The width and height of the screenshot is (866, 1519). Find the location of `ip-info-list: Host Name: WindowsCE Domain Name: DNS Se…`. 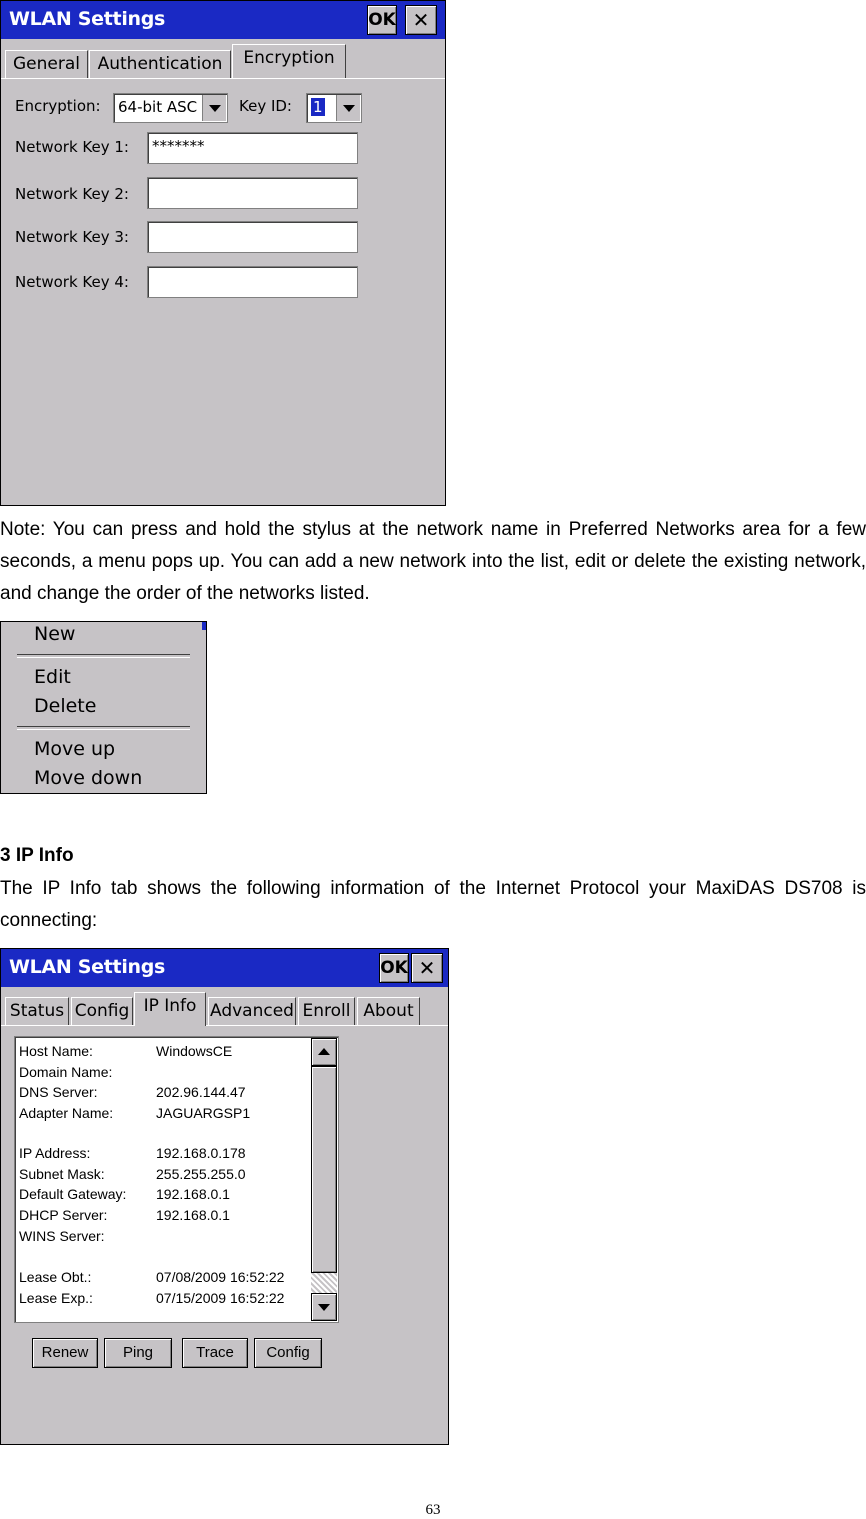

ip-info-list: Host Name: WindowsCE Domain Name: DNS Se… is located at coordinates (176, 1179).